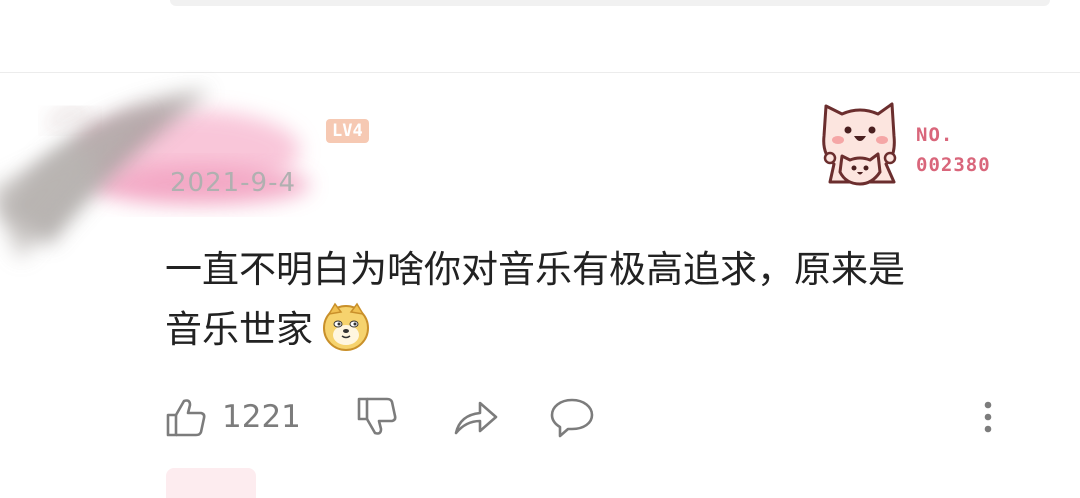  Describe the element at coordinates (261, 417) in the screenshot. I see `like-count: 1221` at that location.